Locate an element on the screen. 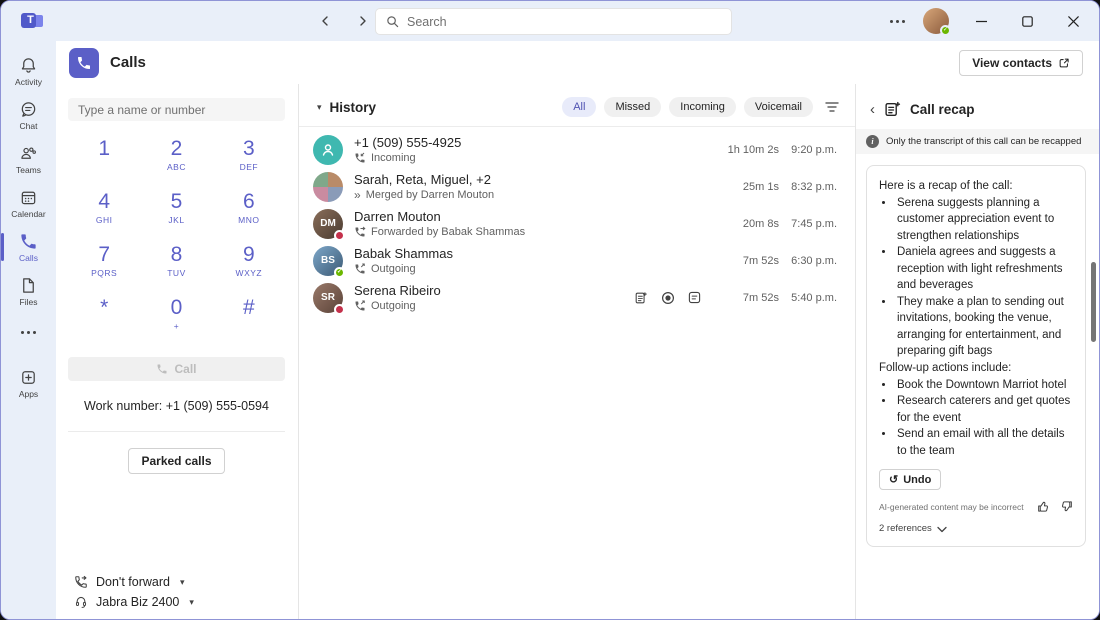 Image resolution: width=1100 pixels, height=620 pixels. sidebar-item-teams: Teams is located at coordinates (28, 159).